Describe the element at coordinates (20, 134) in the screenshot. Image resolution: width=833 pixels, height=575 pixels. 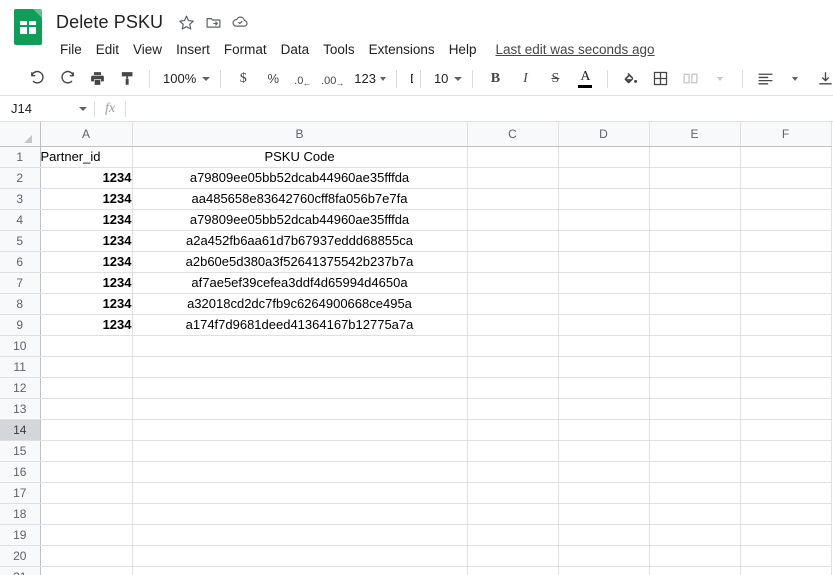
I see `select-all-corner` at that location.